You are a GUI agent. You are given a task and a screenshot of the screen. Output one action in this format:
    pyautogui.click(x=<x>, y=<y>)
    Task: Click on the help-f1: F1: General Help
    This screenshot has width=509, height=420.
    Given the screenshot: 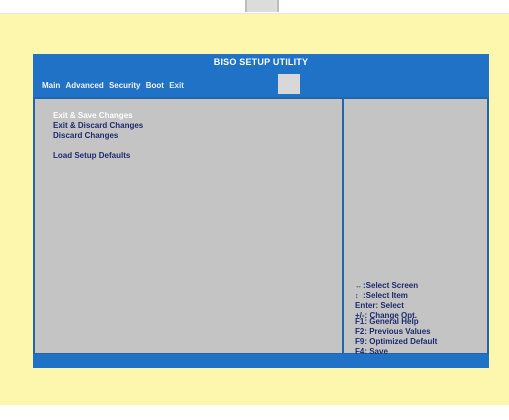 What is the action you would take?
    pyautogui.click(x=387, y=321)
    